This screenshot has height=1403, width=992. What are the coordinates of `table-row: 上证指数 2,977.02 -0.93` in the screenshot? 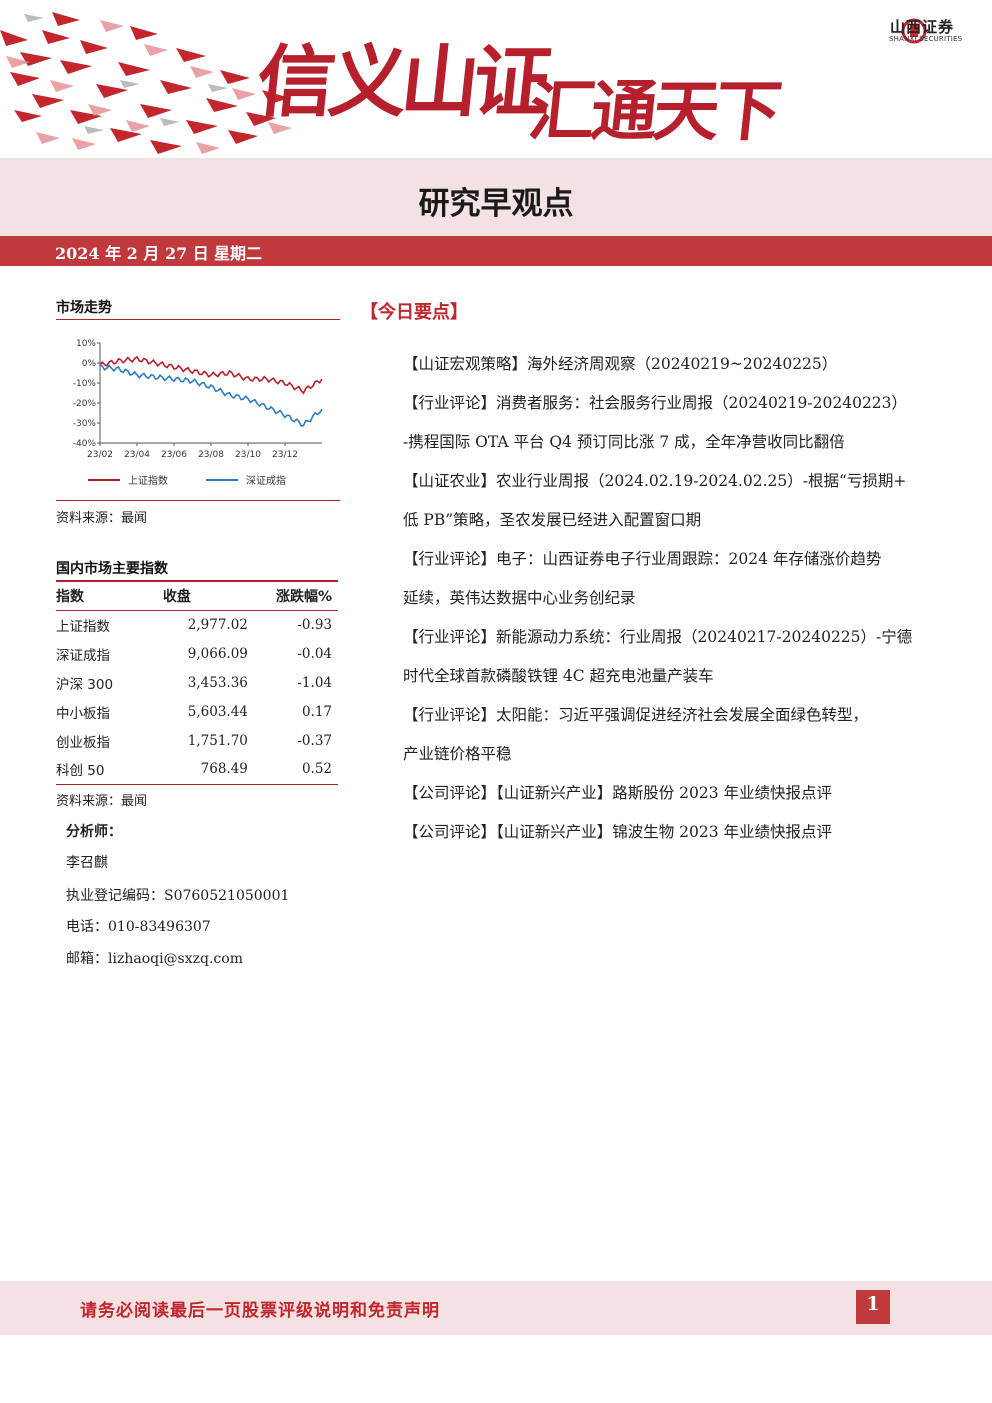 It's located at (197, 625).